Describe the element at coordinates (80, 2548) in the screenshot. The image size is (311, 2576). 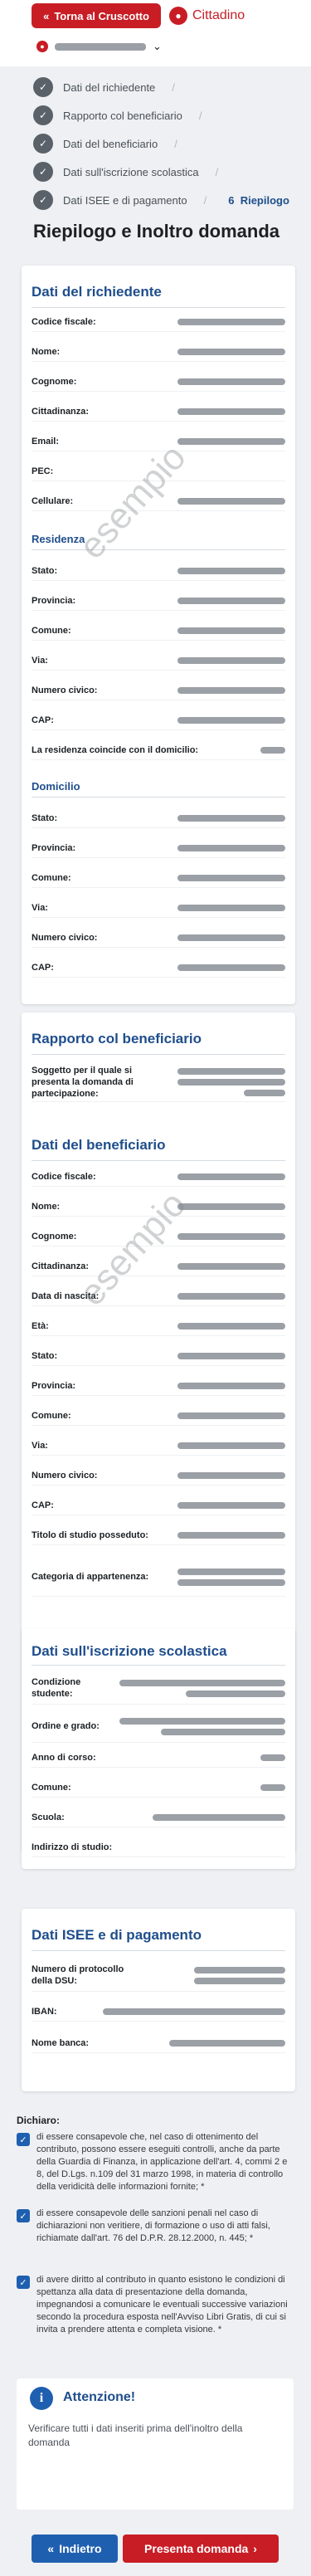
I see `back-button-label: Indietro` at that location.